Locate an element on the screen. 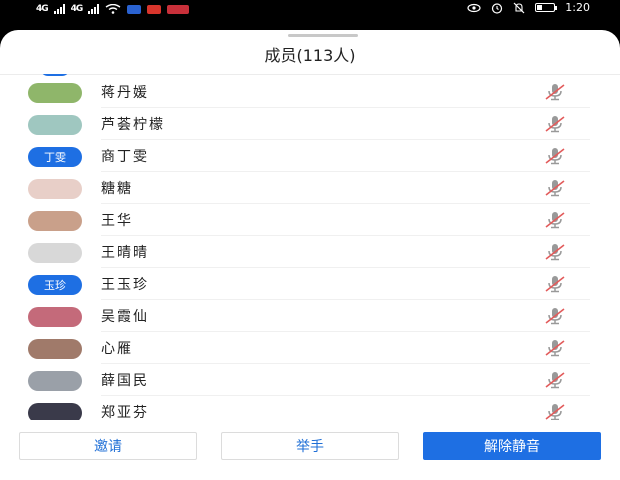  signal-icon is located at coordinates (59, 9).